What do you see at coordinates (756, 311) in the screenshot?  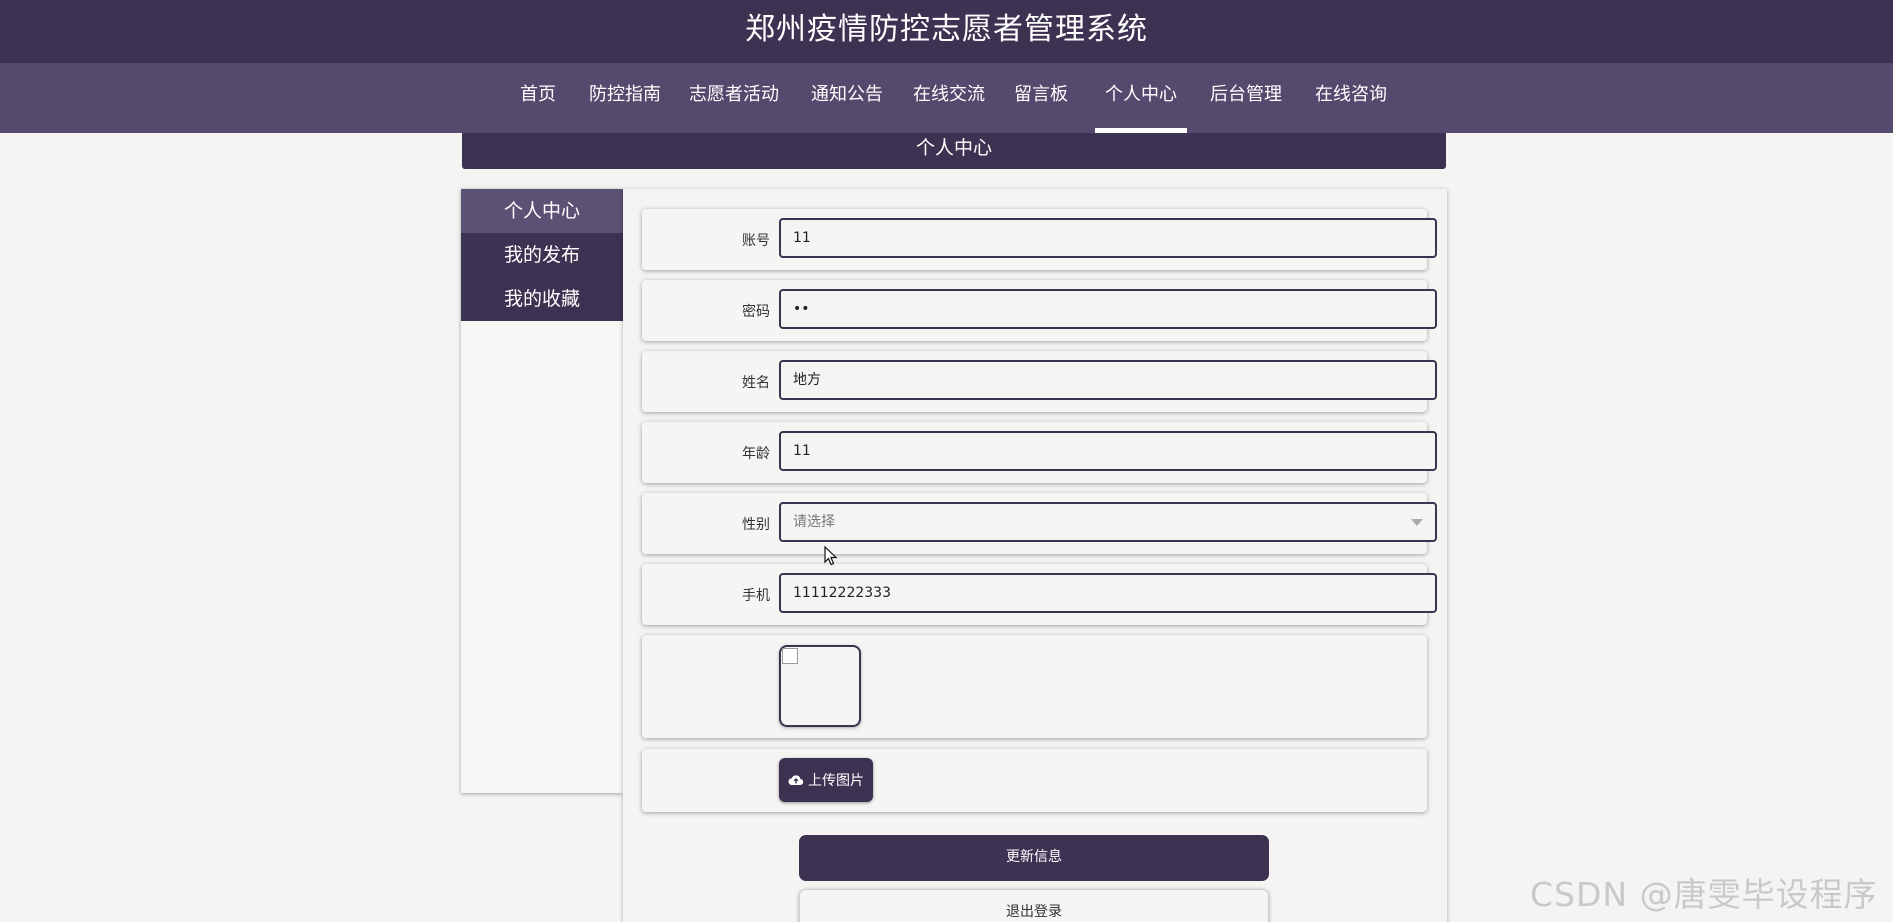 I see `password-label: 密码` at bounding box center [756, 311].